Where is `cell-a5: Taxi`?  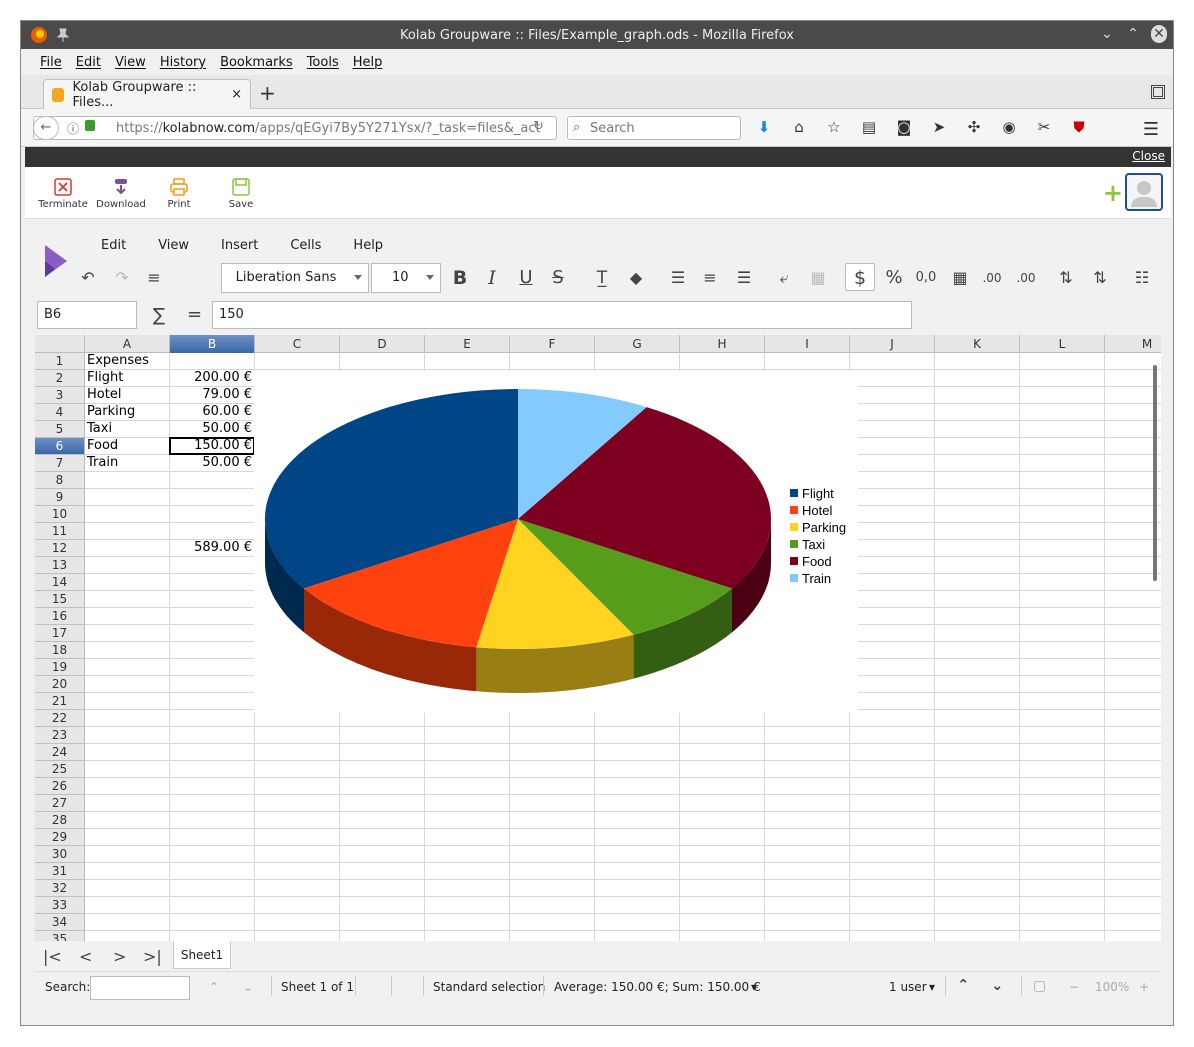 cell-a5: Taxi is located at coordinates (99, 429).